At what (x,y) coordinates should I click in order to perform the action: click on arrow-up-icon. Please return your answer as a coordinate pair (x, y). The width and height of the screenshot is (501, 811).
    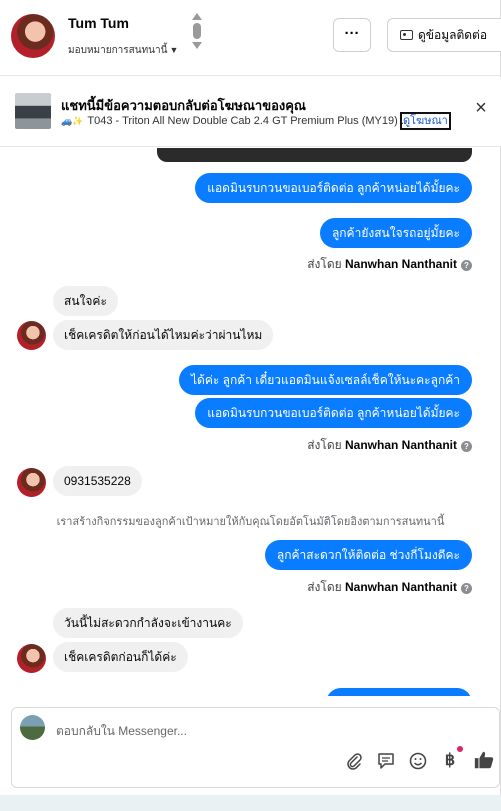
    Looking at the image, I should click on (197, 16).